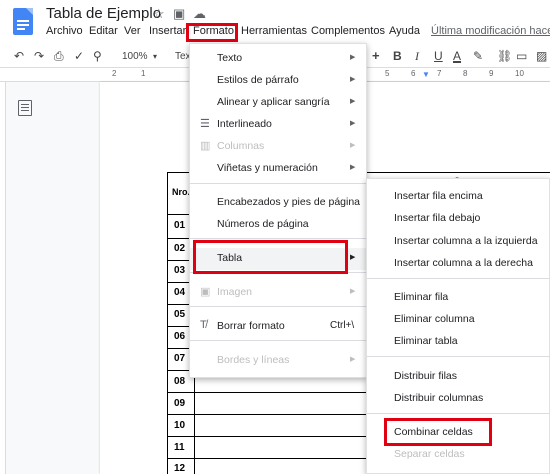  I want to click on table-cell: 10, so click(180, 425).